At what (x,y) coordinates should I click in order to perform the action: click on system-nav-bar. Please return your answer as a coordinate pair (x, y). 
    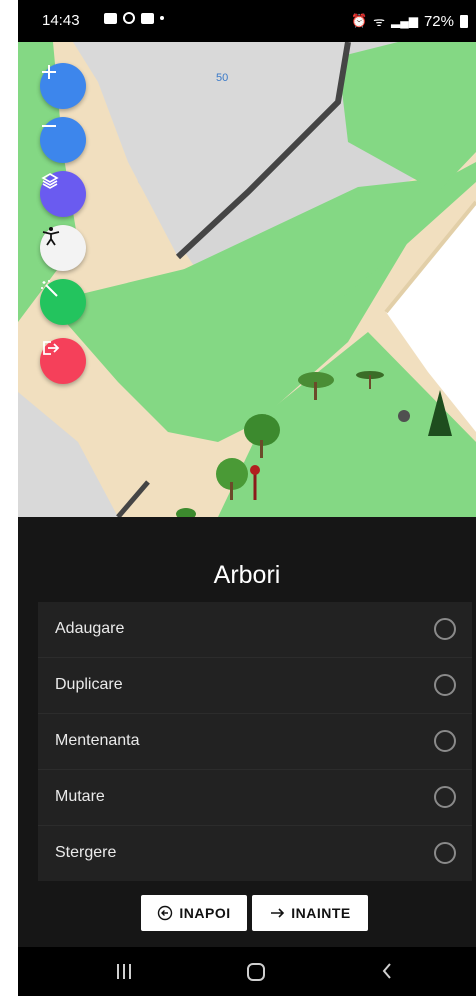
    Looking at the image, I should click on (247, 971).